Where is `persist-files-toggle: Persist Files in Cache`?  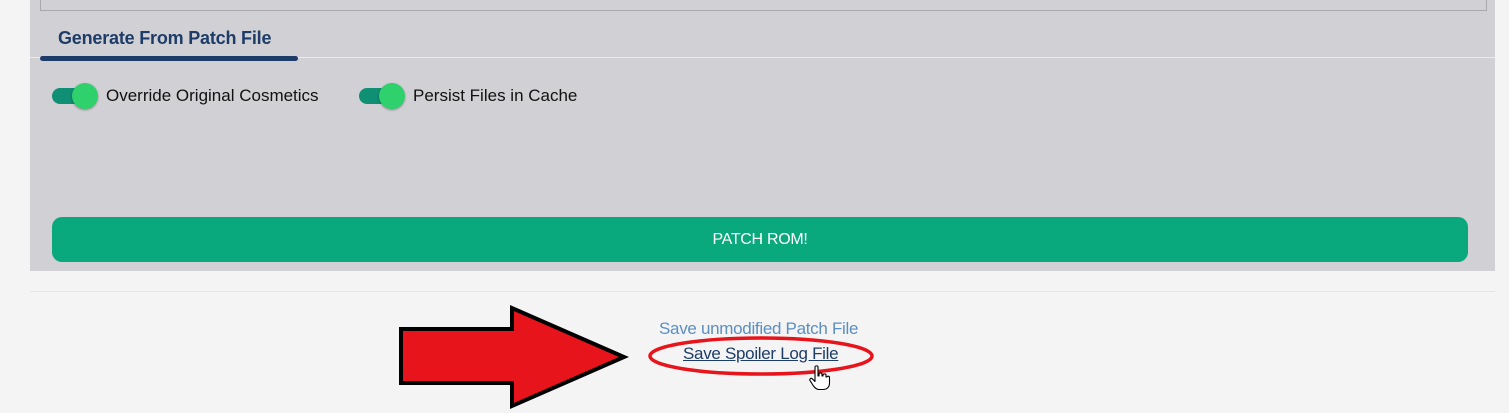 persist-files-toggle: Persist Files in Cache is located at coordinates (468, 96).